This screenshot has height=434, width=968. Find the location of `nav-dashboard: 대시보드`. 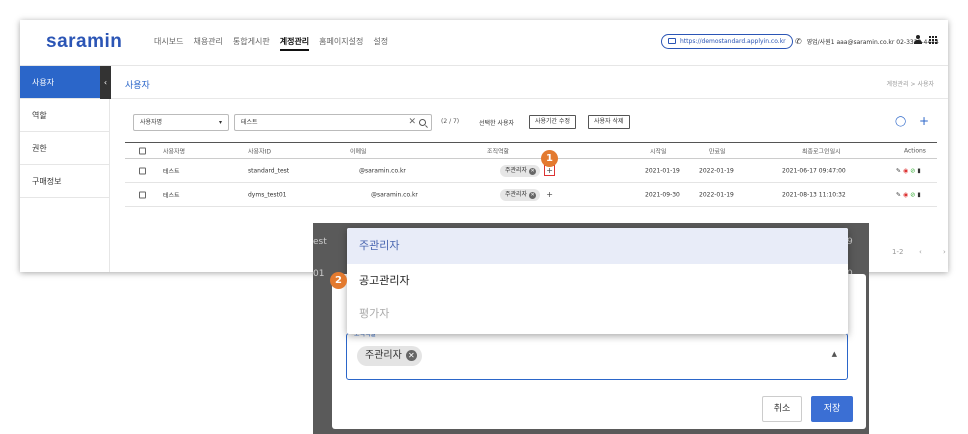

nav-dashboard: 대시보드 is located at coordinates (168, 43).